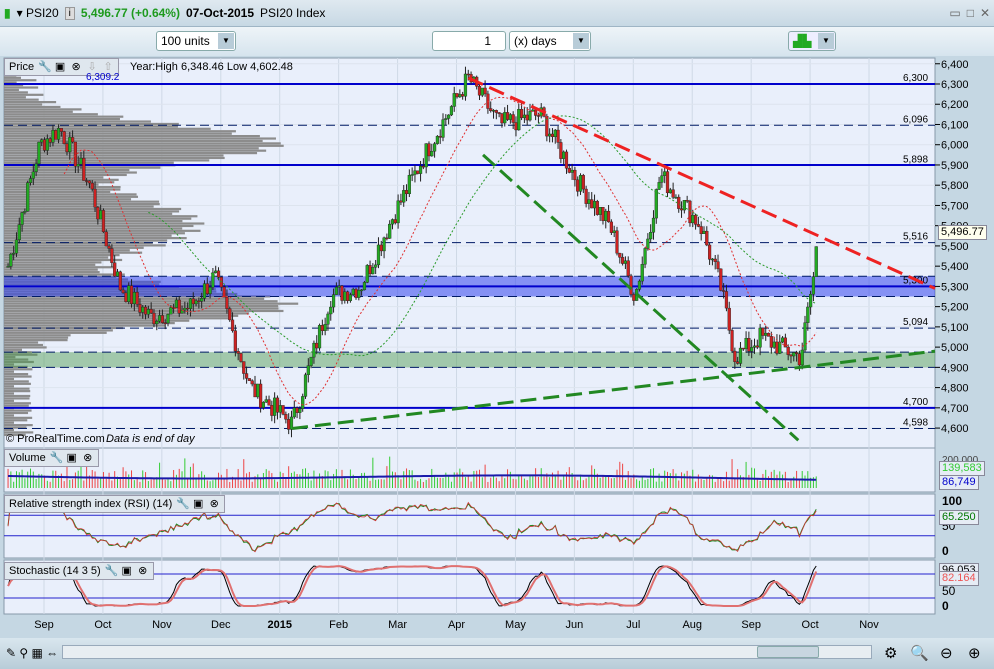  What do you see at coordinates (69, 13) in the screenshot?
I see `info-icon: i` at bounding box center [69, 13].